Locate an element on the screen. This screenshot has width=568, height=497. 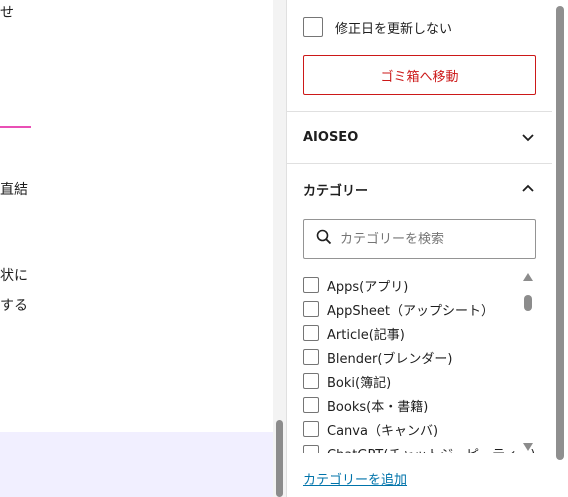
sidebar-scrollbar-thumb is located at coordinates (560, 233).